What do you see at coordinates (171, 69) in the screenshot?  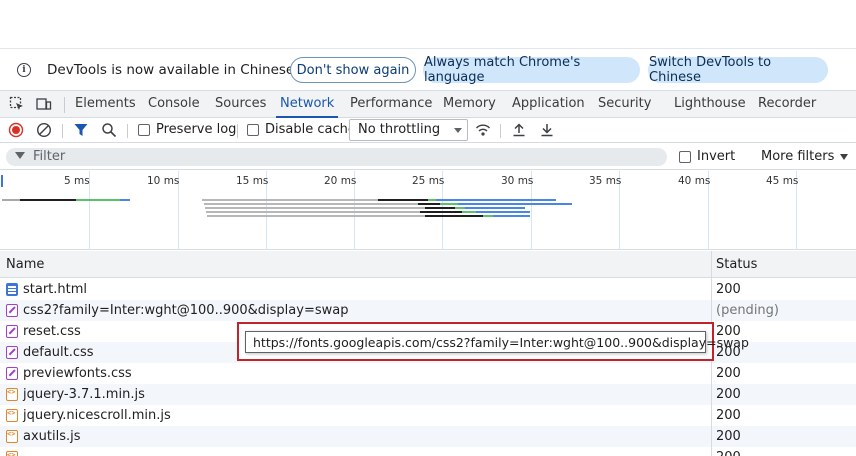 I see `infobar-message: DevTools is now available in Chinese` at bounding box center [171, 69].